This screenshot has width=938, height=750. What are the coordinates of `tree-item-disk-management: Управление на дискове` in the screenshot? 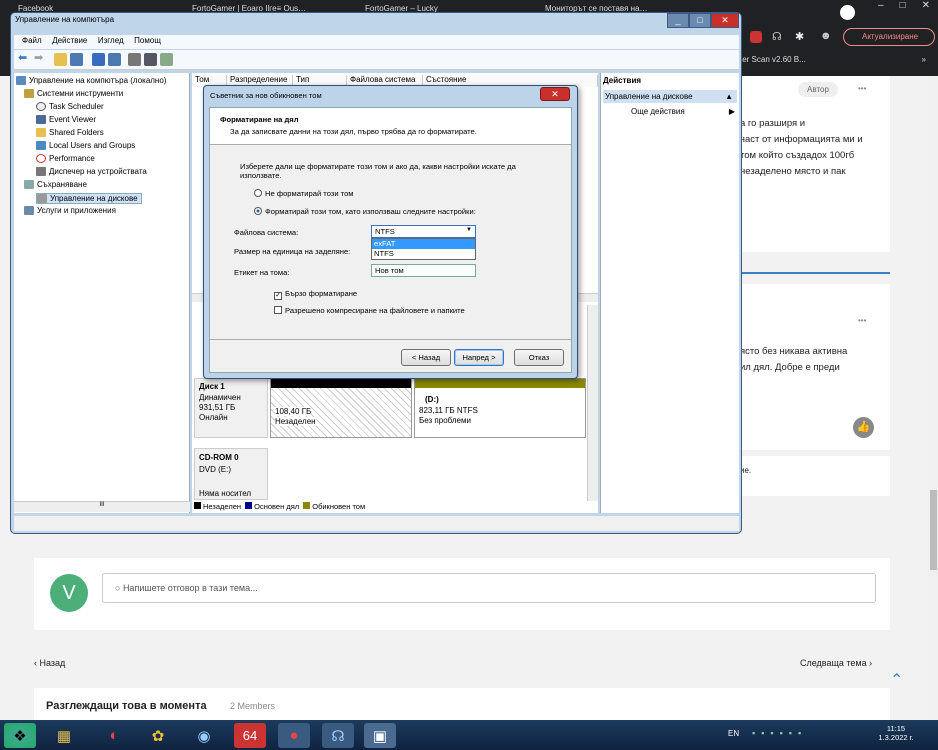 It's located at (89, 198).